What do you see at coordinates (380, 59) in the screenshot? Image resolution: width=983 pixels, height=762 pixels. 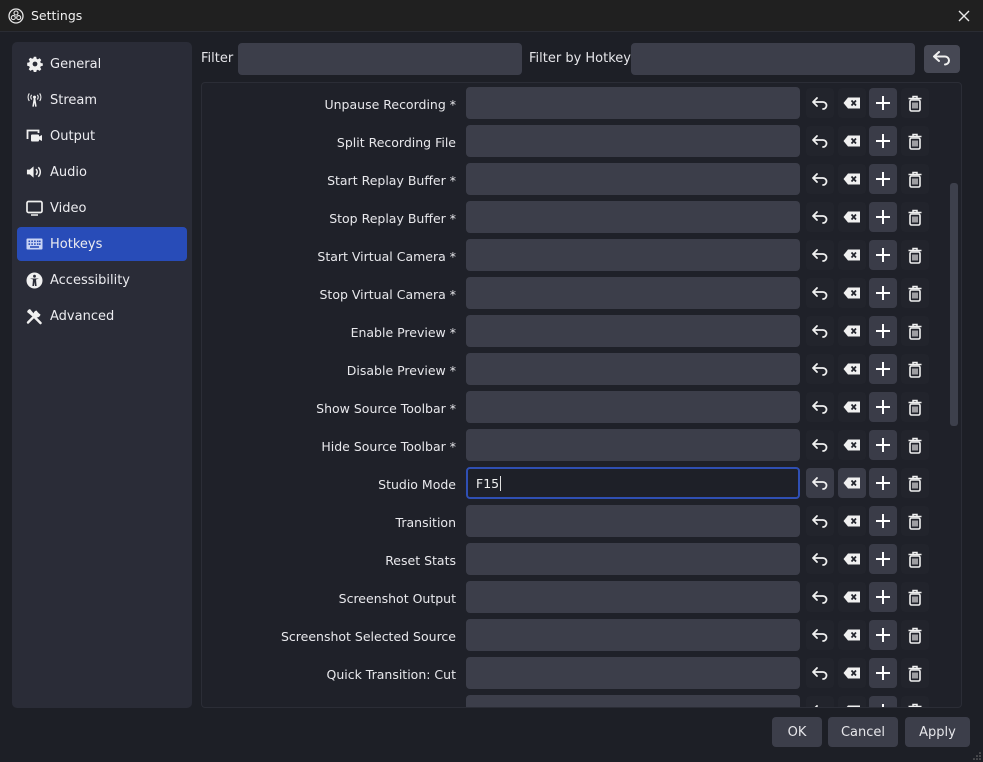 I see `filter-input` at bounding box center [380, 59].